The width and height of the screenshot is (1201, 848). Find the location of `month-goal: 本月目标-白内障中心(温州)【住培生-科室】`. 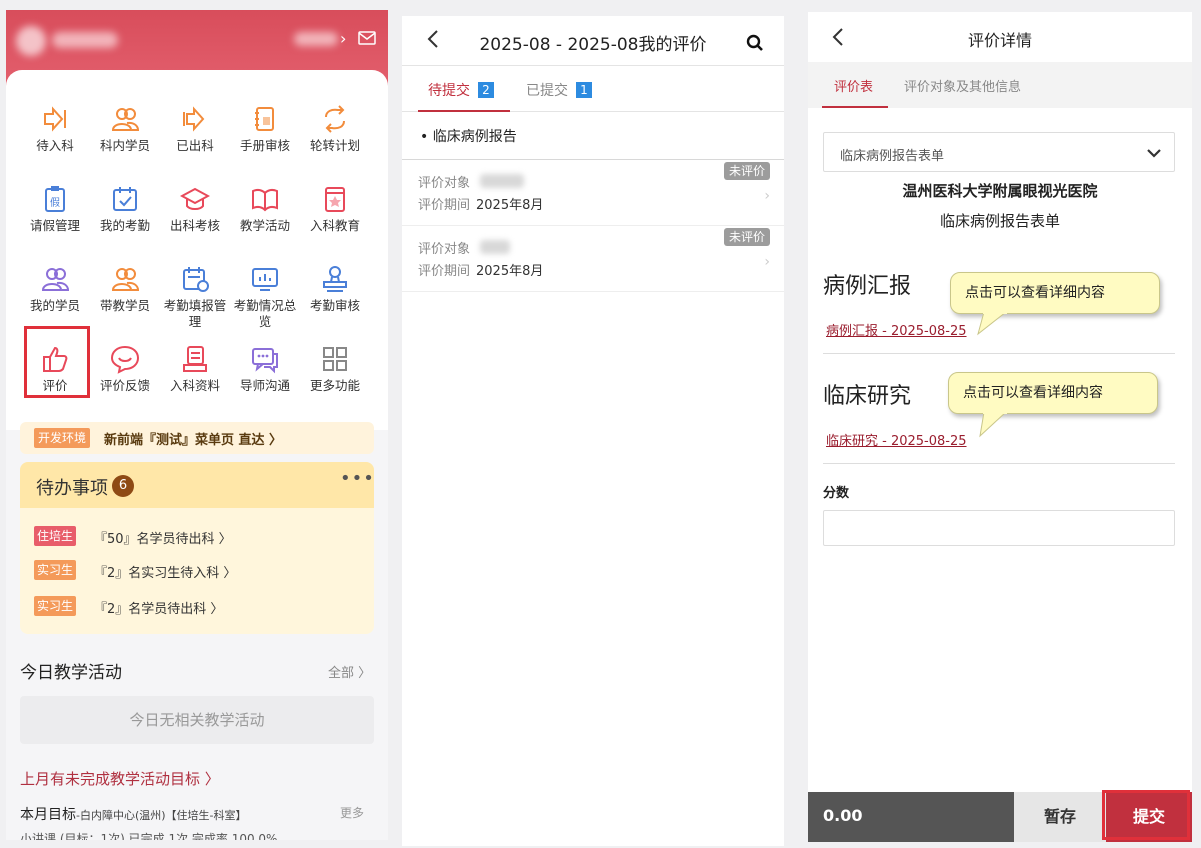

month-goal: 本月目标-白内障中心(温州)【住培生-科室】 is located at coordinates (133, 814).